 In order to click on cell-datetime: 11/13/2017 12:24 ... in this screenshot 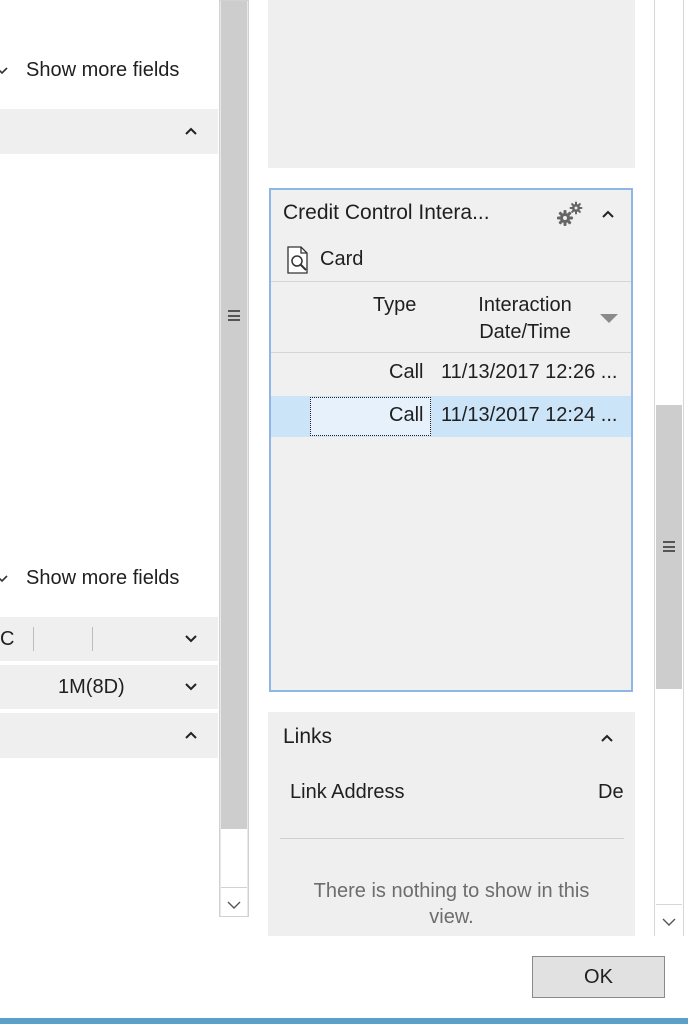, I will do `click(529, 415)`.